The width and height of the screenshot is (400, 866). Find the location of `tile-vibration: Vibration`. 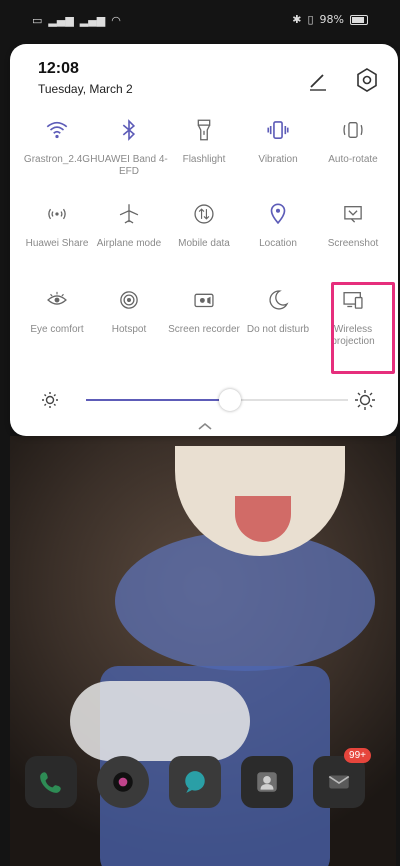

tile-vibration: Vibration is located at coordinates (278, 157).